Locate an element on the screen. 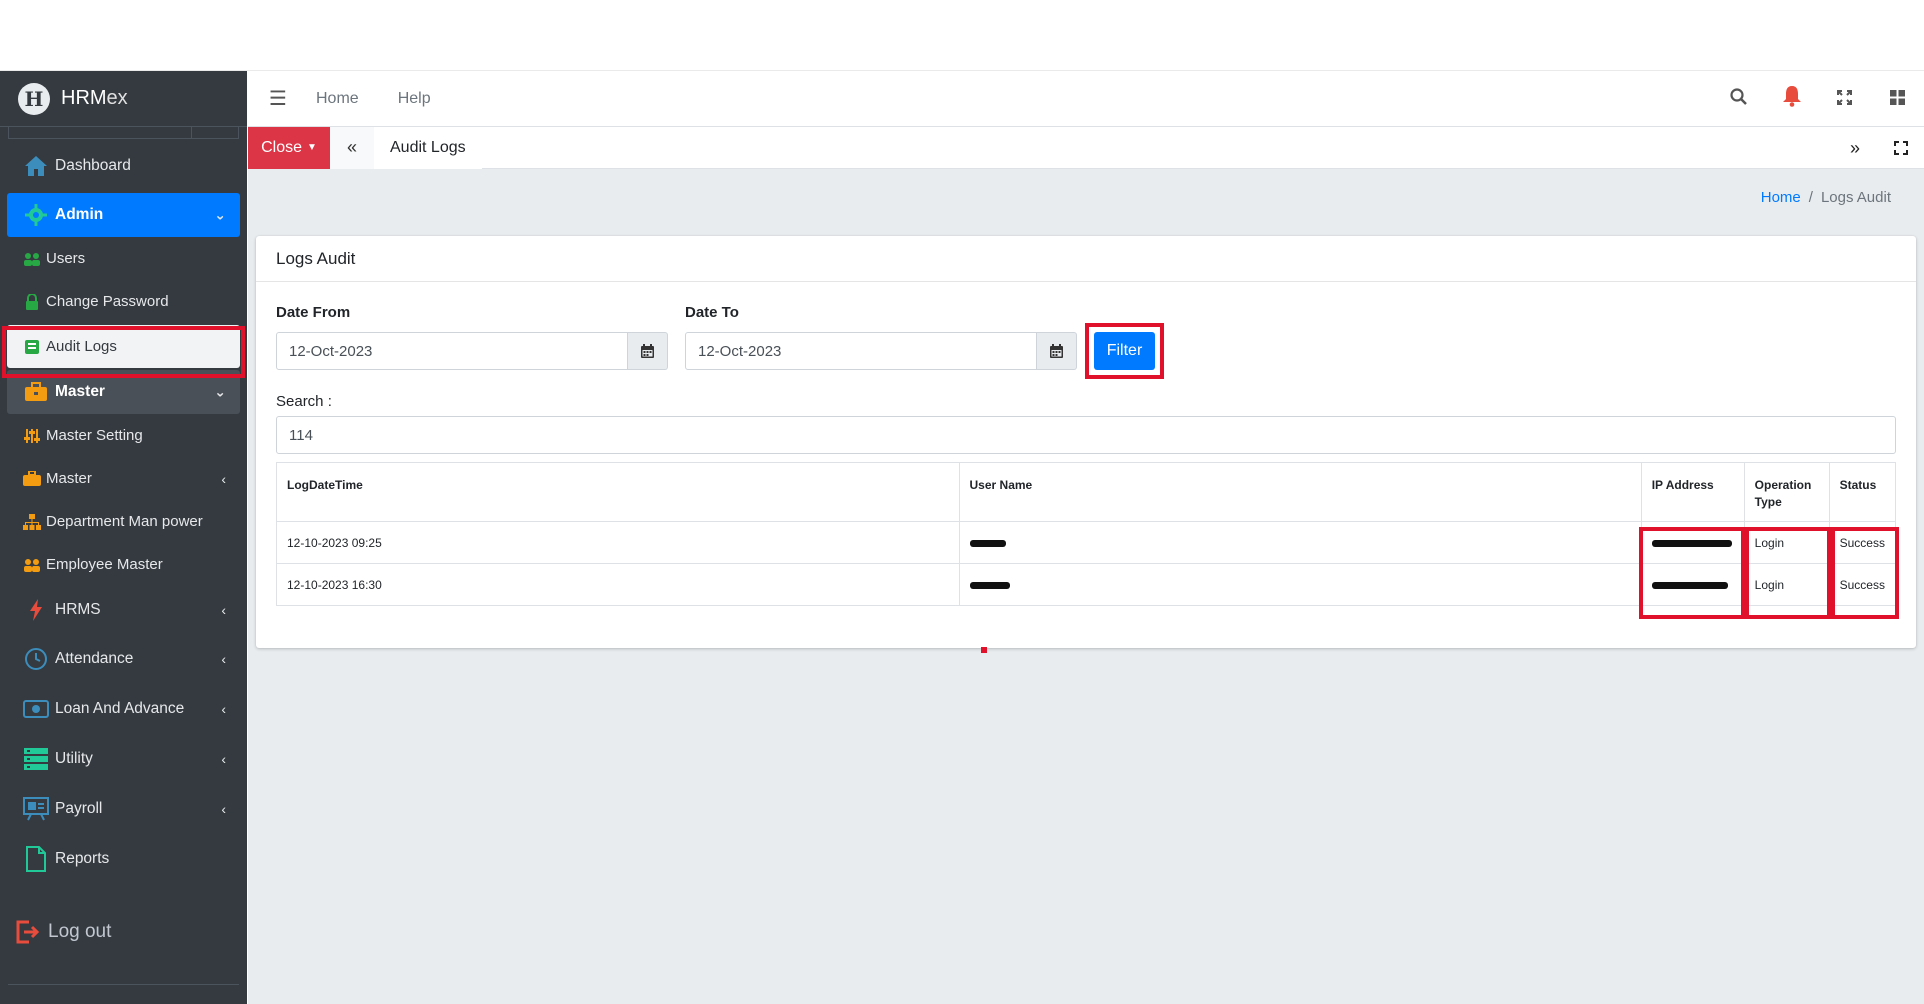 The image size is (1924, 1004). sidebar-item-employee-master: Employee Master is located at coordinates (123, 564).